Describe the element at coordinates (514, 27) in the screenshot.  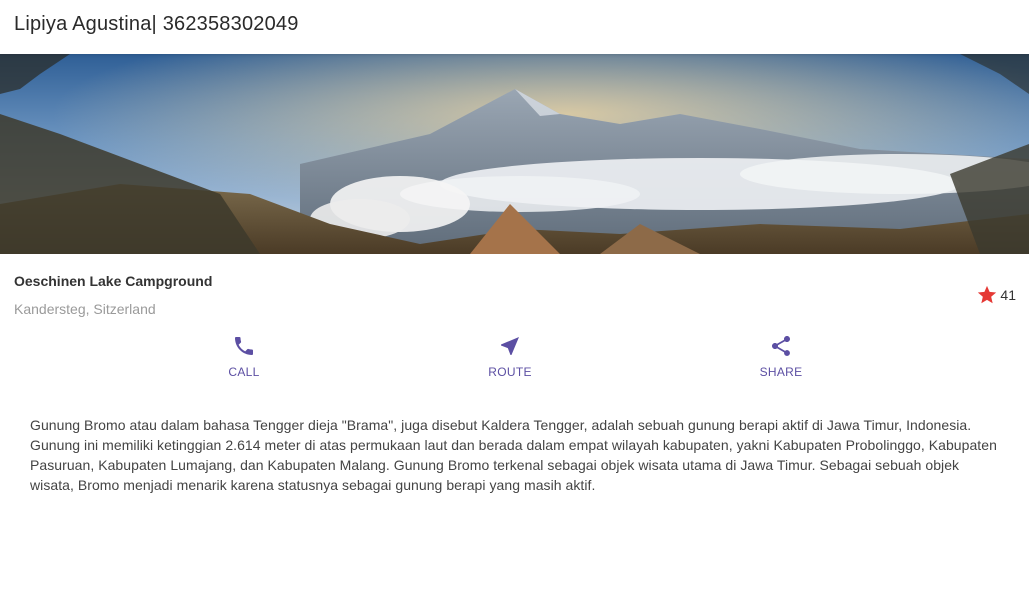
I see `app-bar: Lipiya Agustina| 362358302049` at that location.